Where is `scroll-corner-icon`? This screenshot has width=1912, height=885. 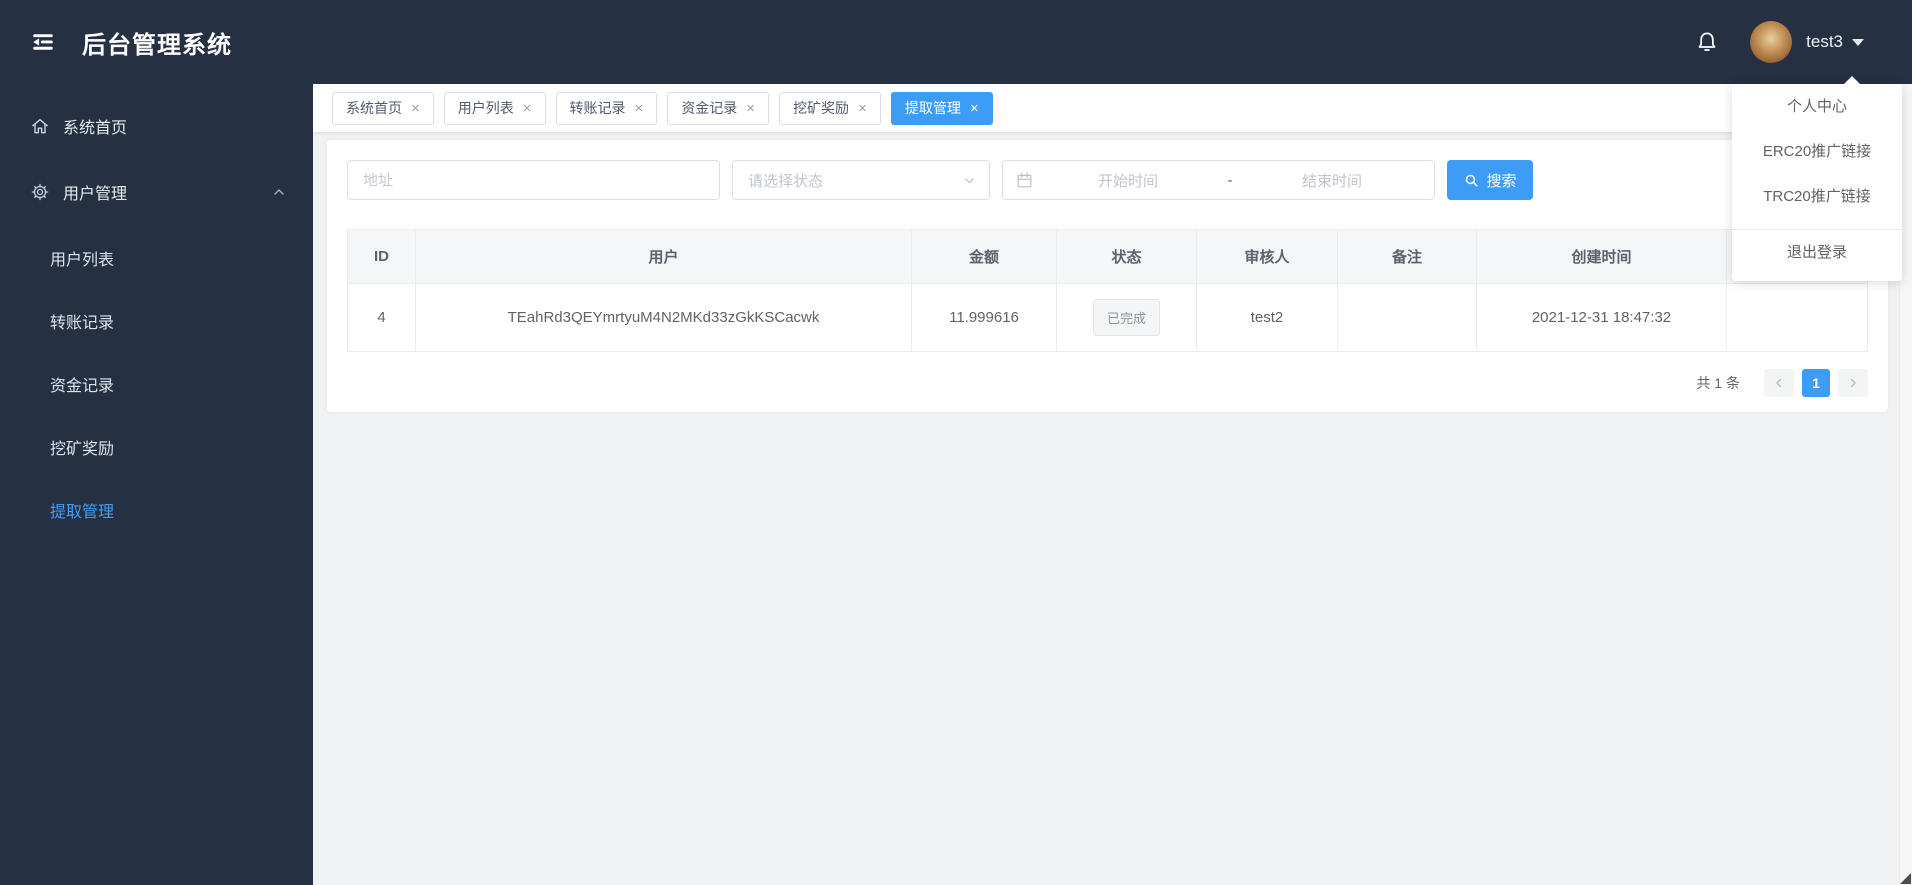 scroll-corner-icon is located at coordinates (1905, 878).